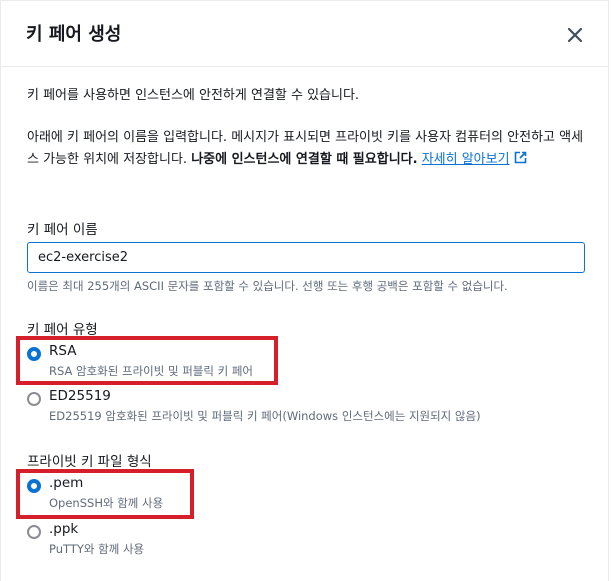 This screenshot has height=581, width=611. I want to click on pem-label: .pem, so click(66, 483).